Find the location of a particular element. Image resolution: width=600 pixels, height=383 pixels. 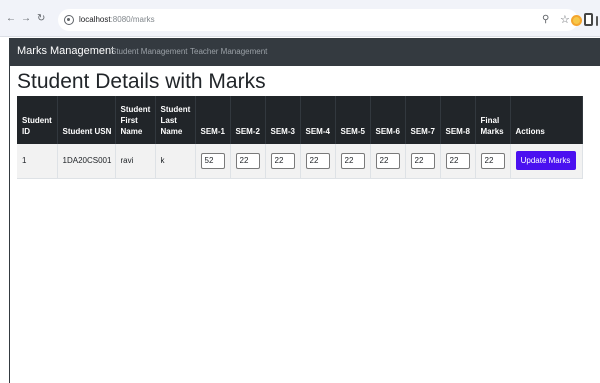

final-marks-input is located at coordinates (492, 160).